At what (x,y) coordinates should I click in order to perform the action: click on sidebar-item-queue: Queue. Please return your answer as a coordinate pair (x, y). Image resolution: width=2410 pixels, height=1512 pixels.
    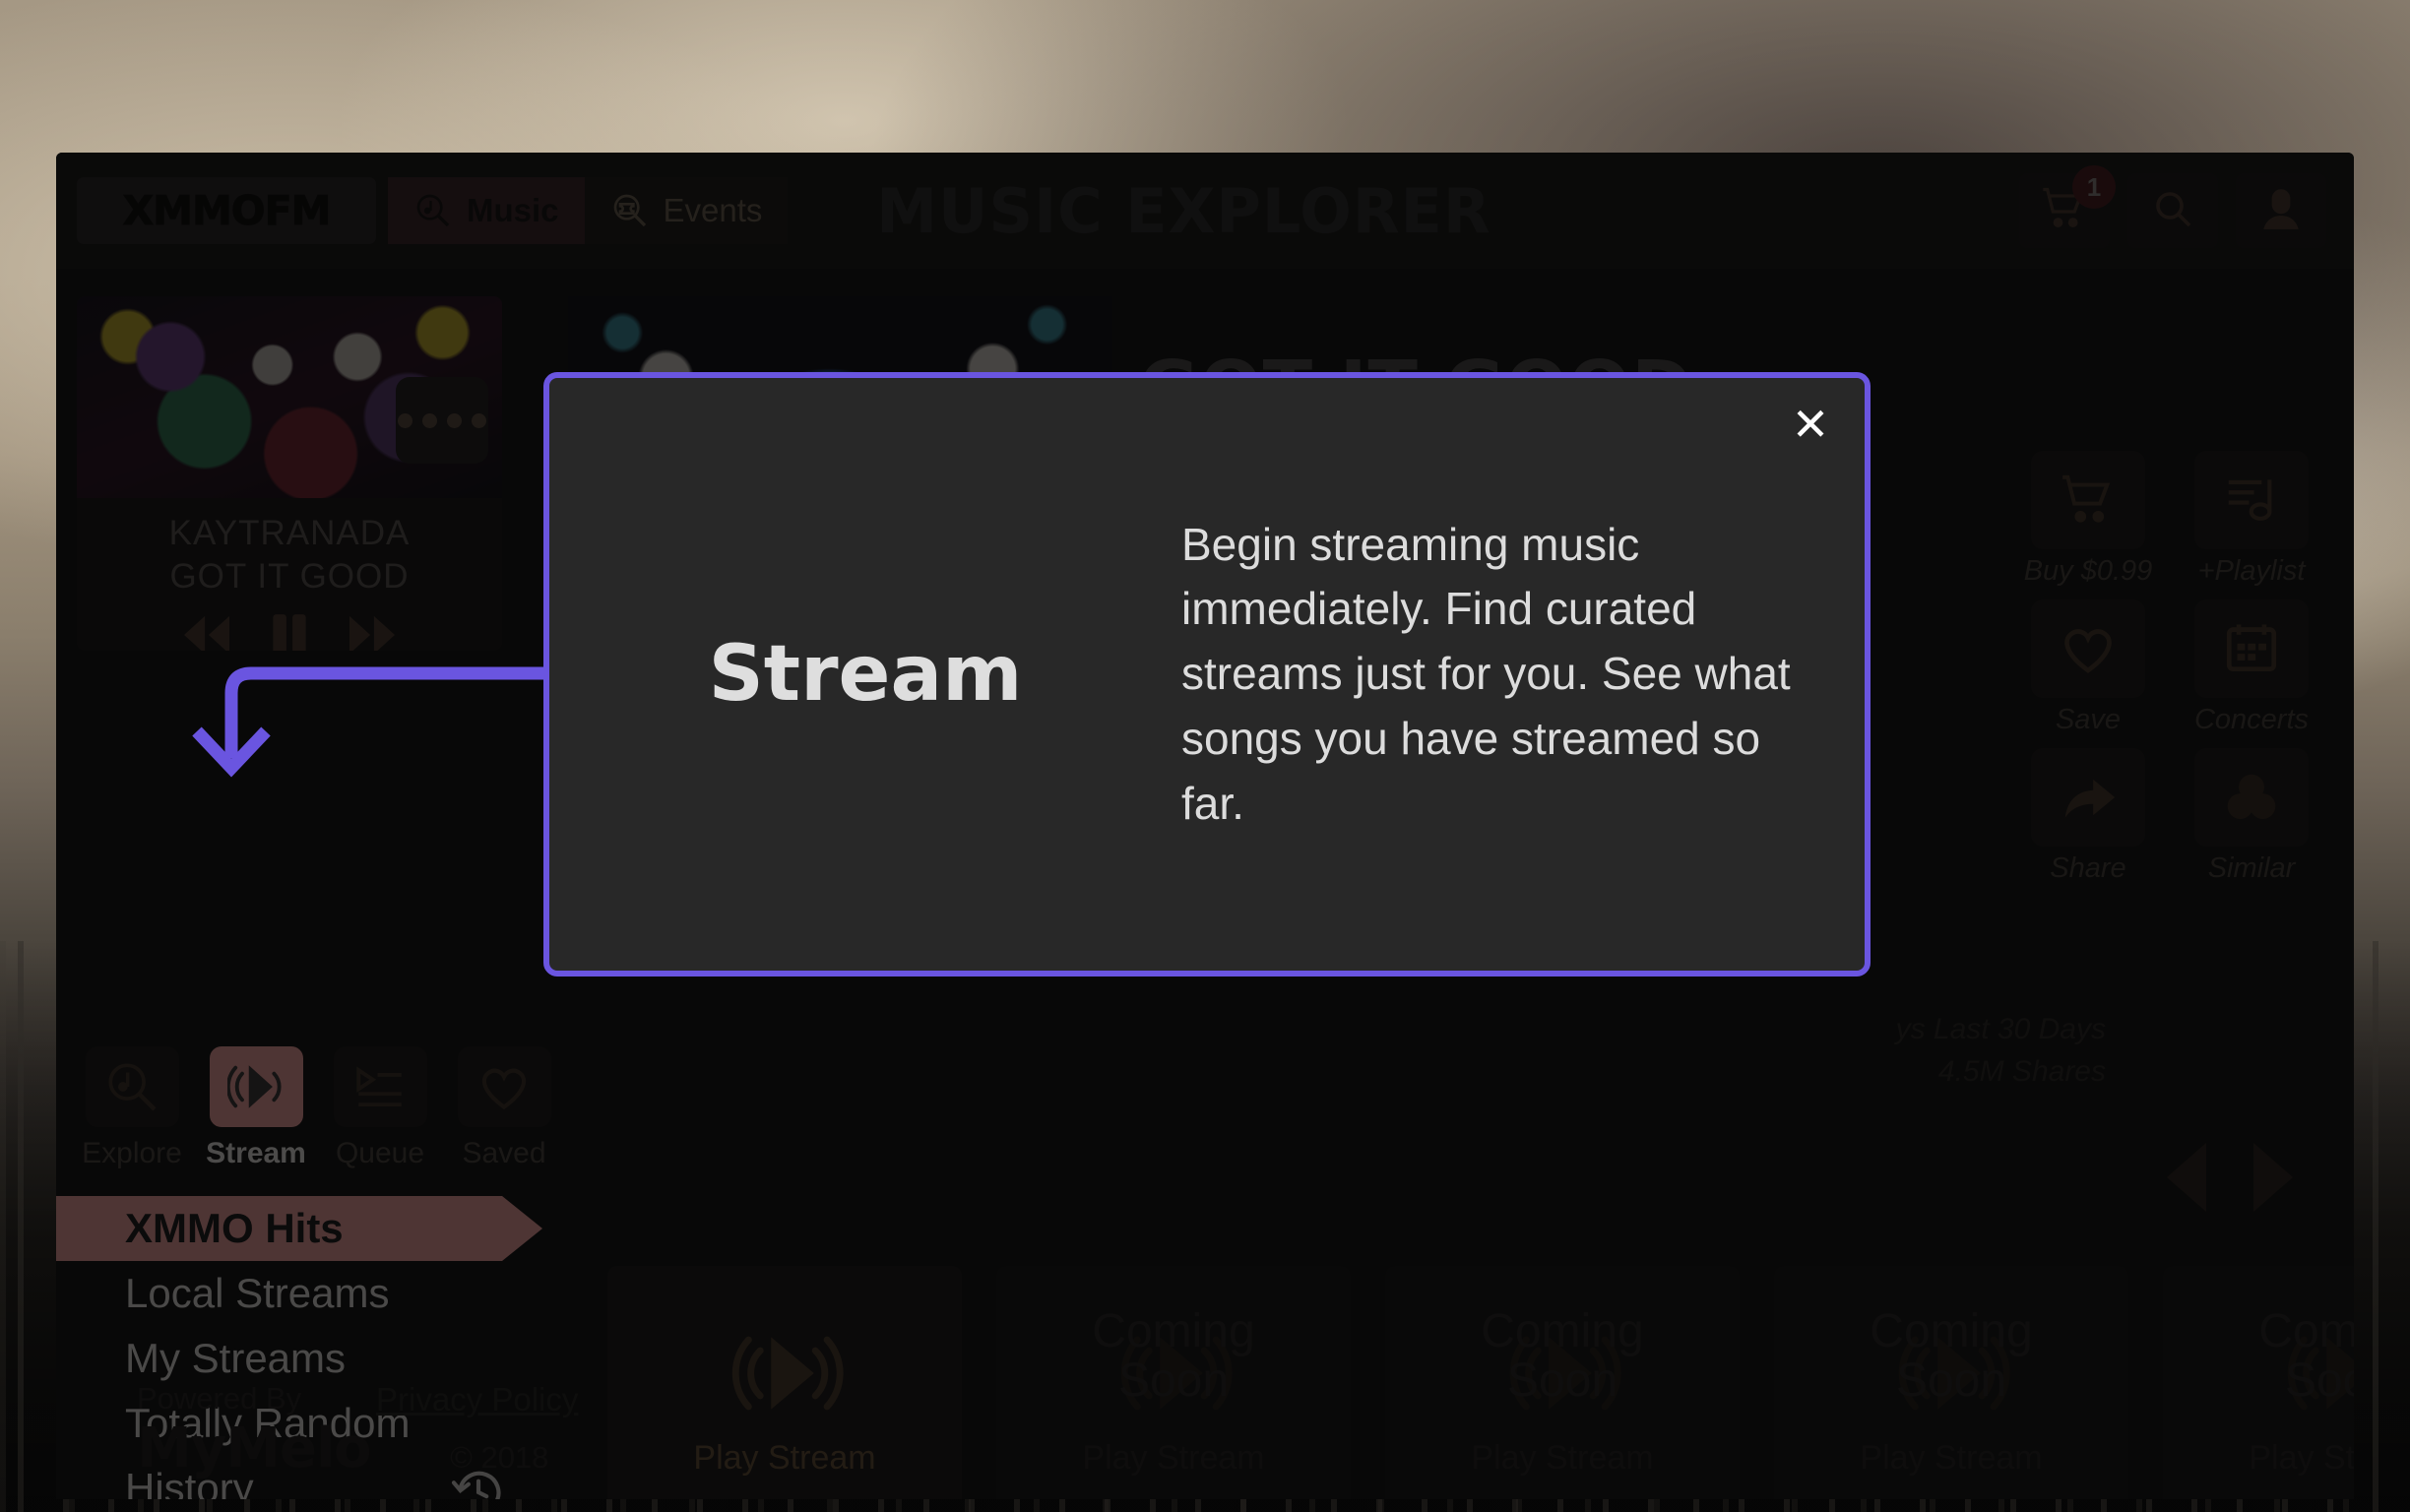
    Looking at the image, I should click on (380, 1108).